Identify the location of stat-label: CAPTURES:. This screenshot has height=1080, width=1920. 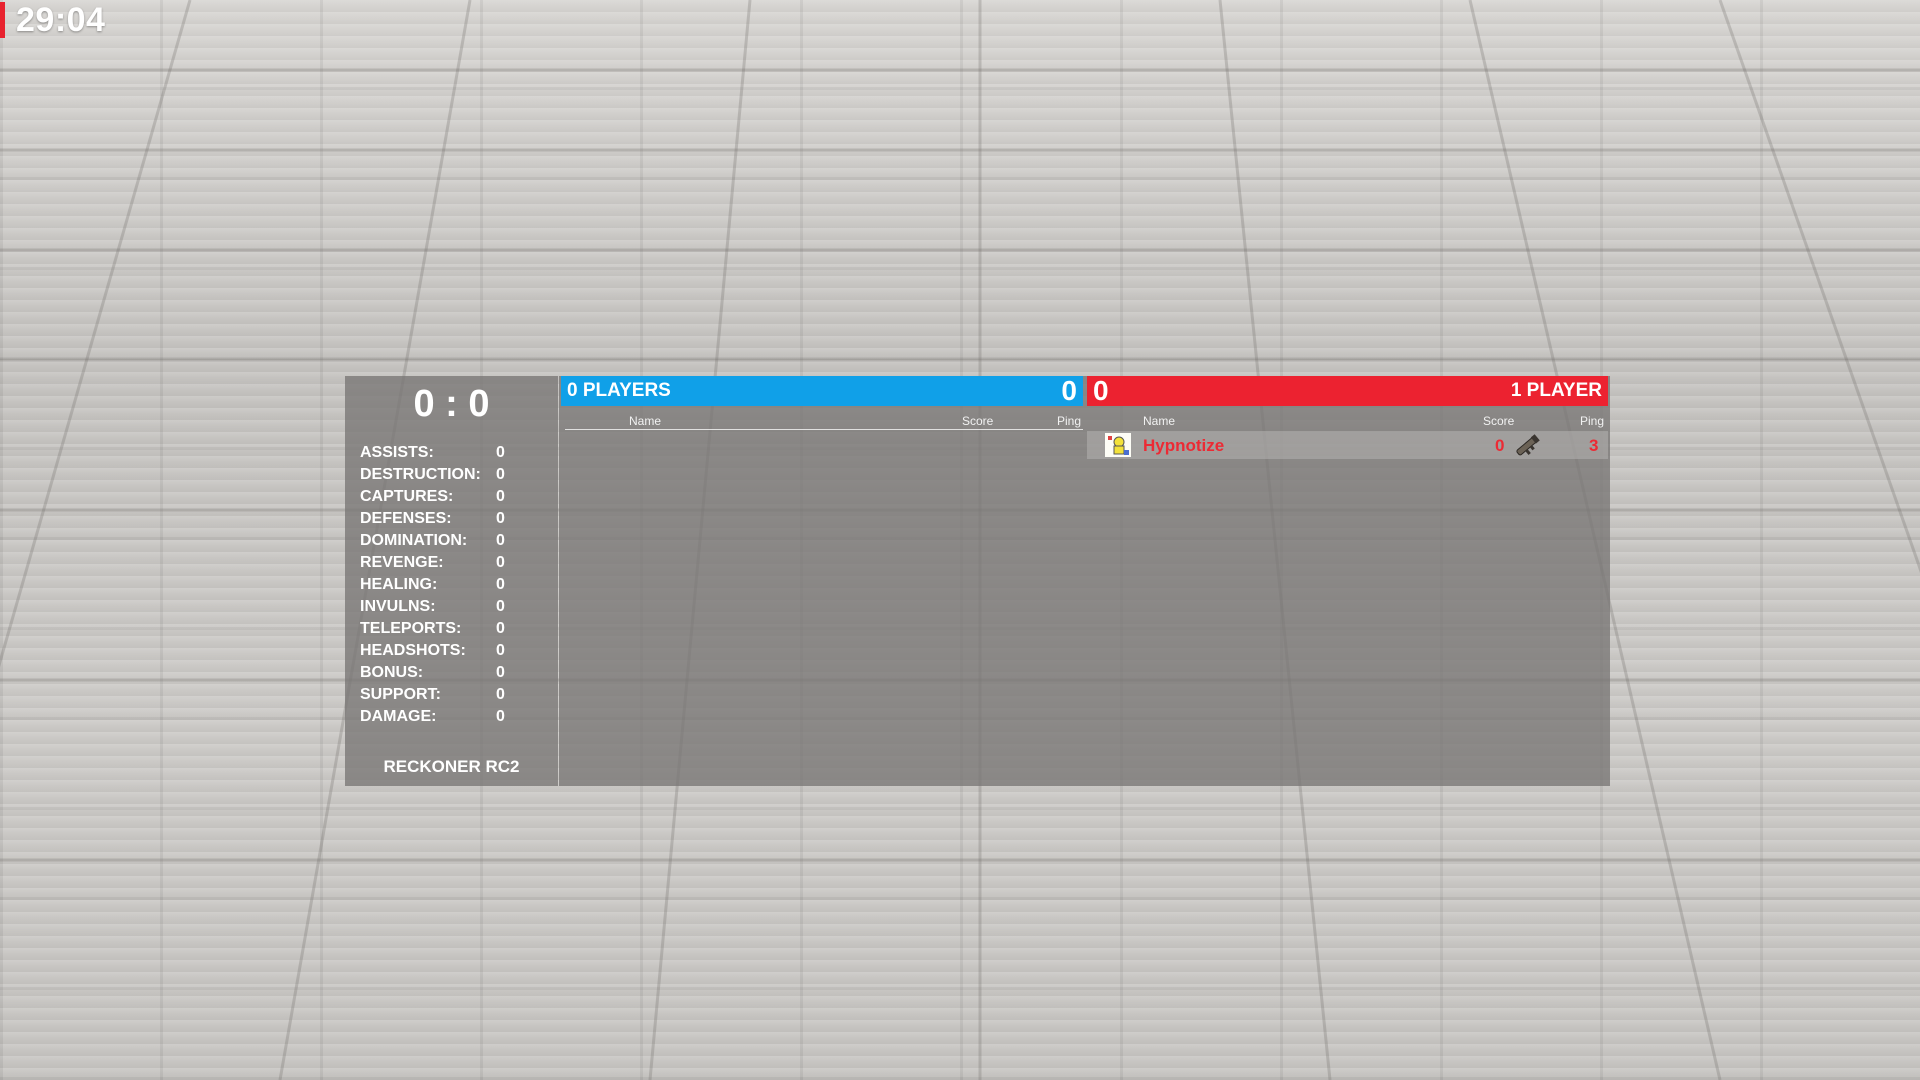
(407, 496).